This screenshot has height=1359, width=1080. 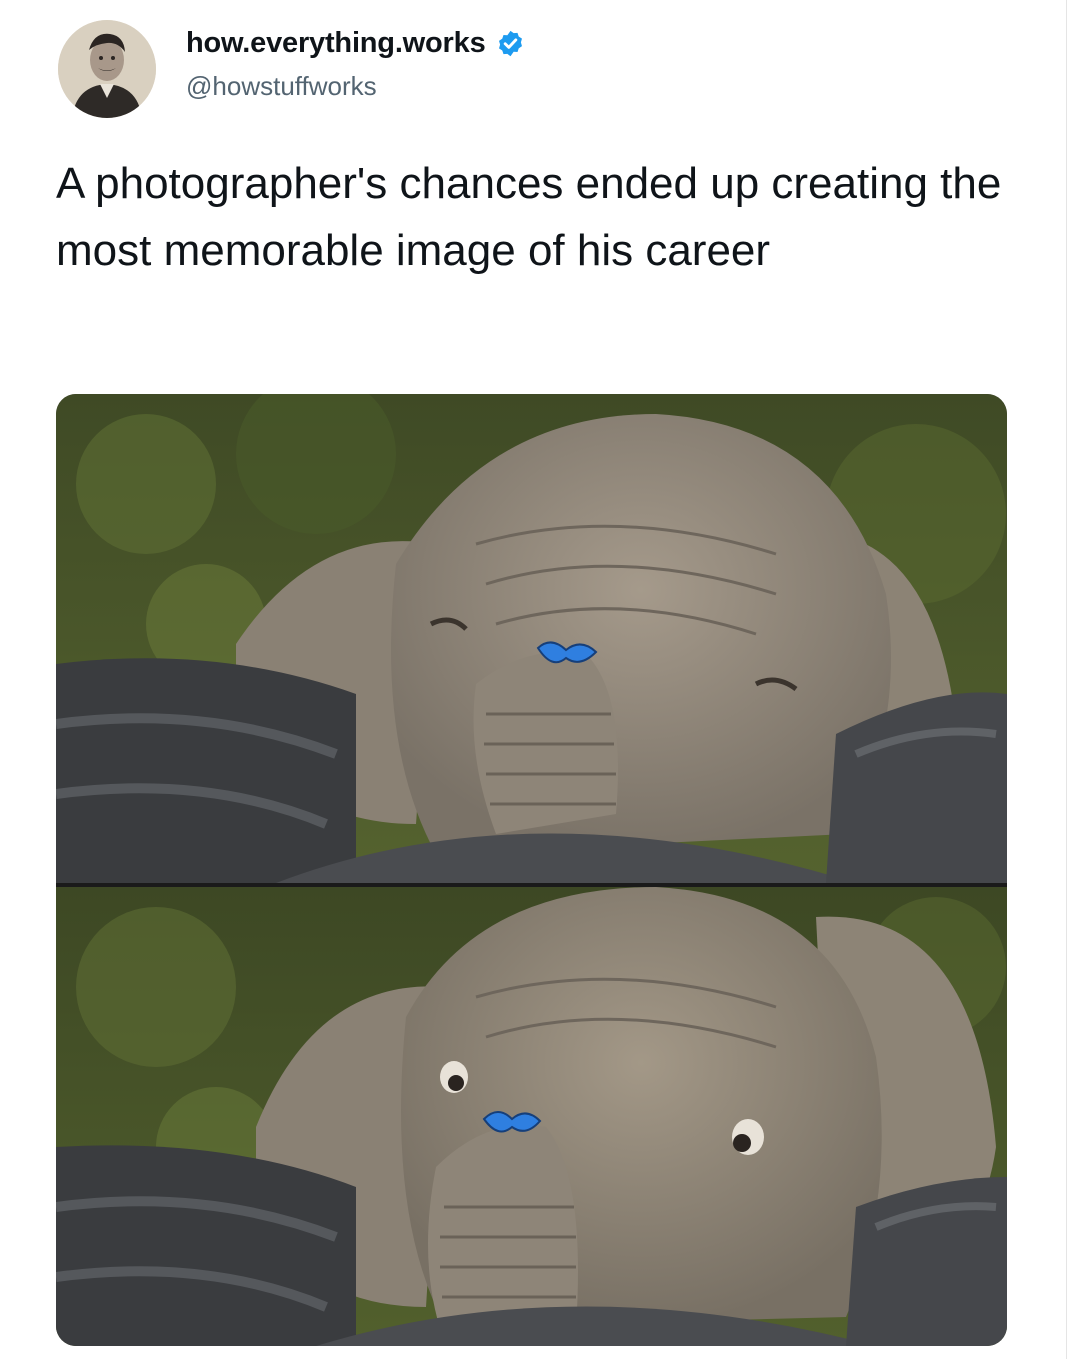 I want to click on author-name-row: how.everything.works, so click(x=355, y=43).